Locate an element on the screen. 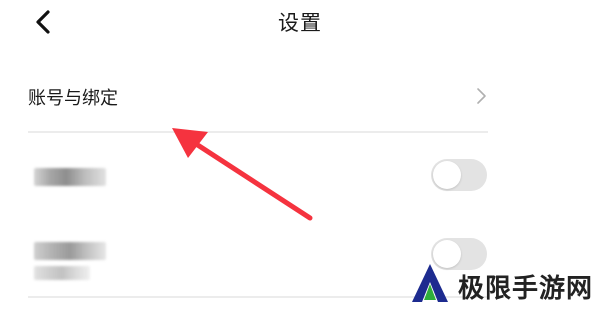  page-title: 设置 is located at coordinates (300, 23).